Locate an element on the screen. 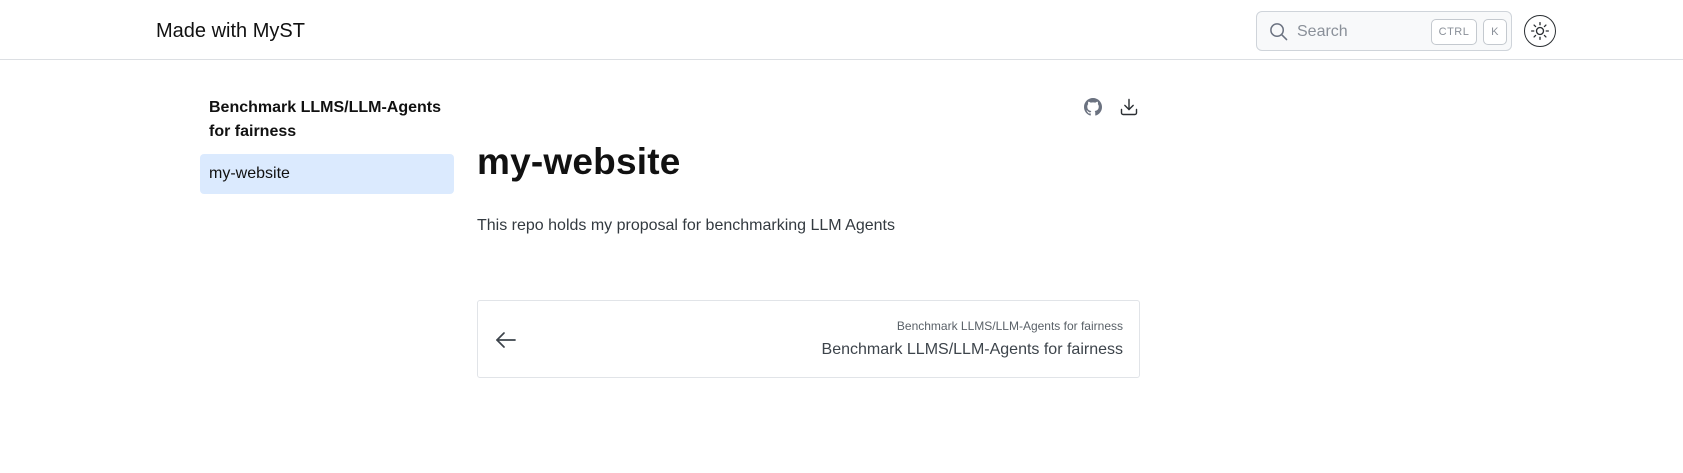 This screenshot has width=1683, height=473. search-box: Search CTRL K is located at coordinates (1384, 31).